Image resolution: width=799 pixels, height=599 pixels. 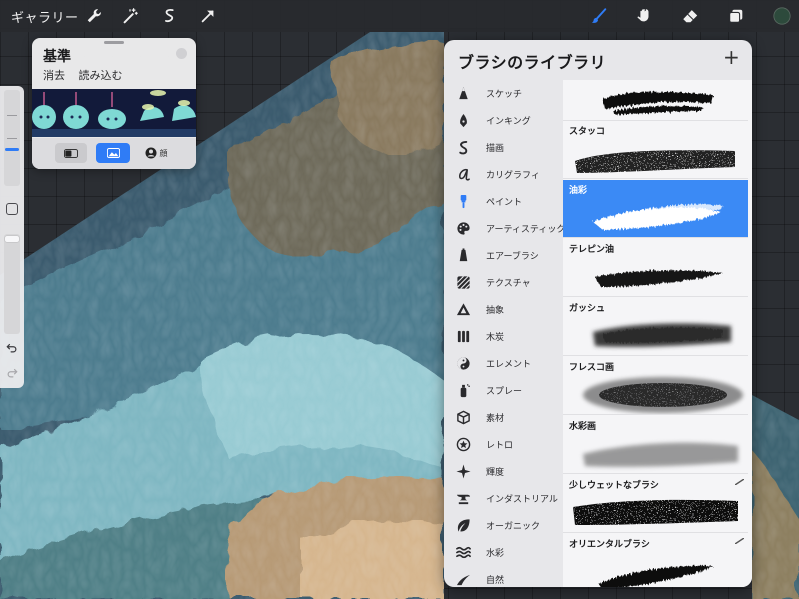 I want to click on category-label: インダストリアル, so click(x=522, y=500).